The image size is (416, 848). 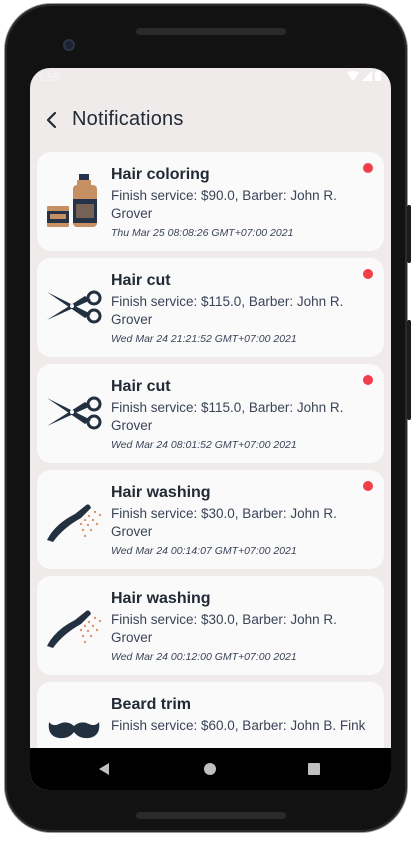 I want to click on signal-icon, so click(x=367, y=76).